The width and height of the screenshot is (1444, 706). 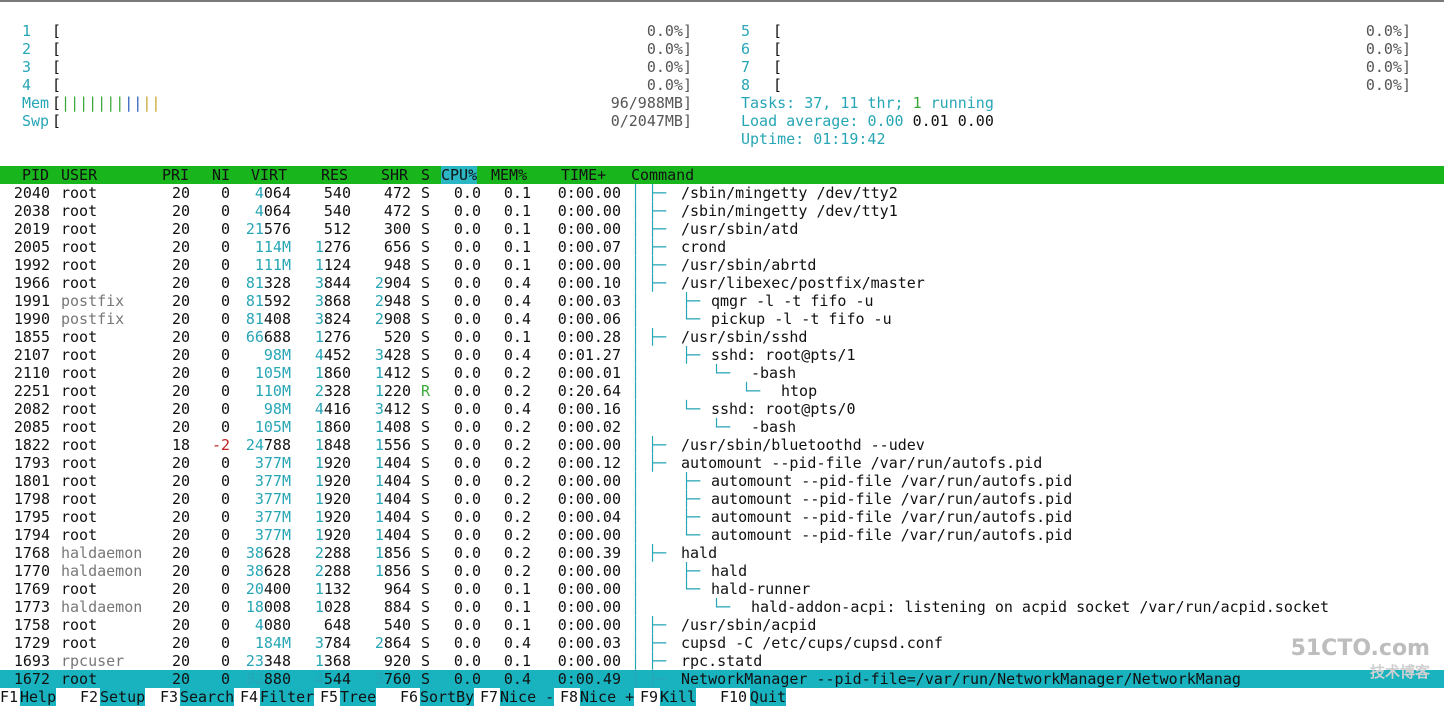 What do you see at coordinates (249, 697) in the screenshot?
I see `function-key-label: F4` at bounding box center [249, 697].